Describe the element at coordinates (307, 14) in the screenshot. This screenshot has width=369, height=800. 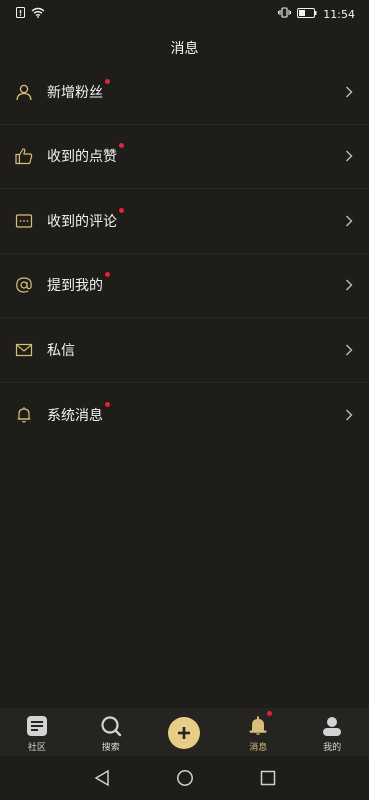
I see `battery-icon` at that location.